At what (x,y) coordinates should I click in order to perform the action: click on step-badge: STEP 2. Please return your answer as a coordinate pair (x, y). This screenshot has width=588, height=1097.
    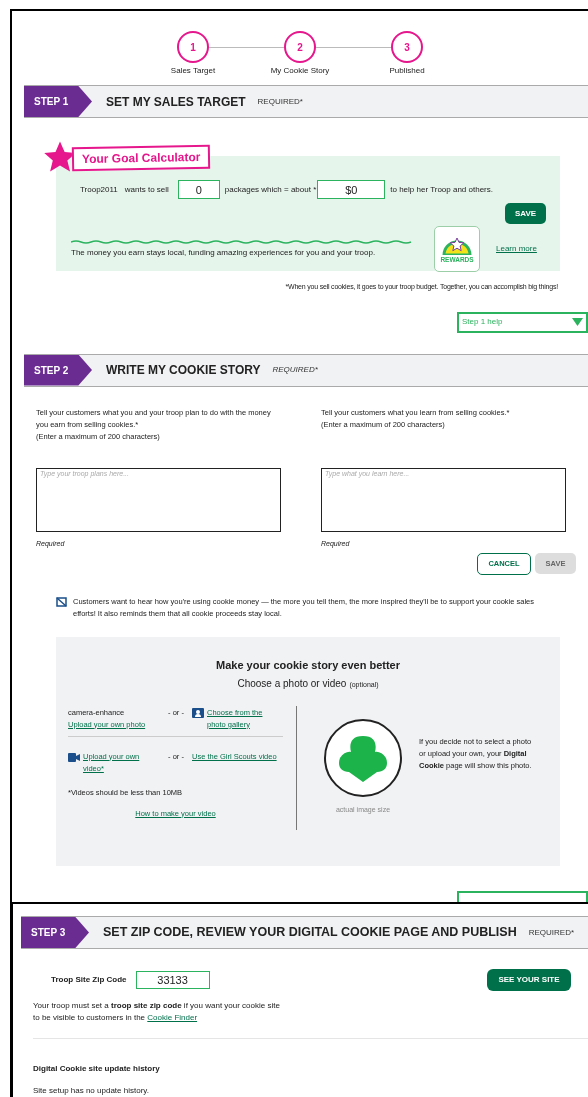
    Looking at the image, I should click on (58, 370).